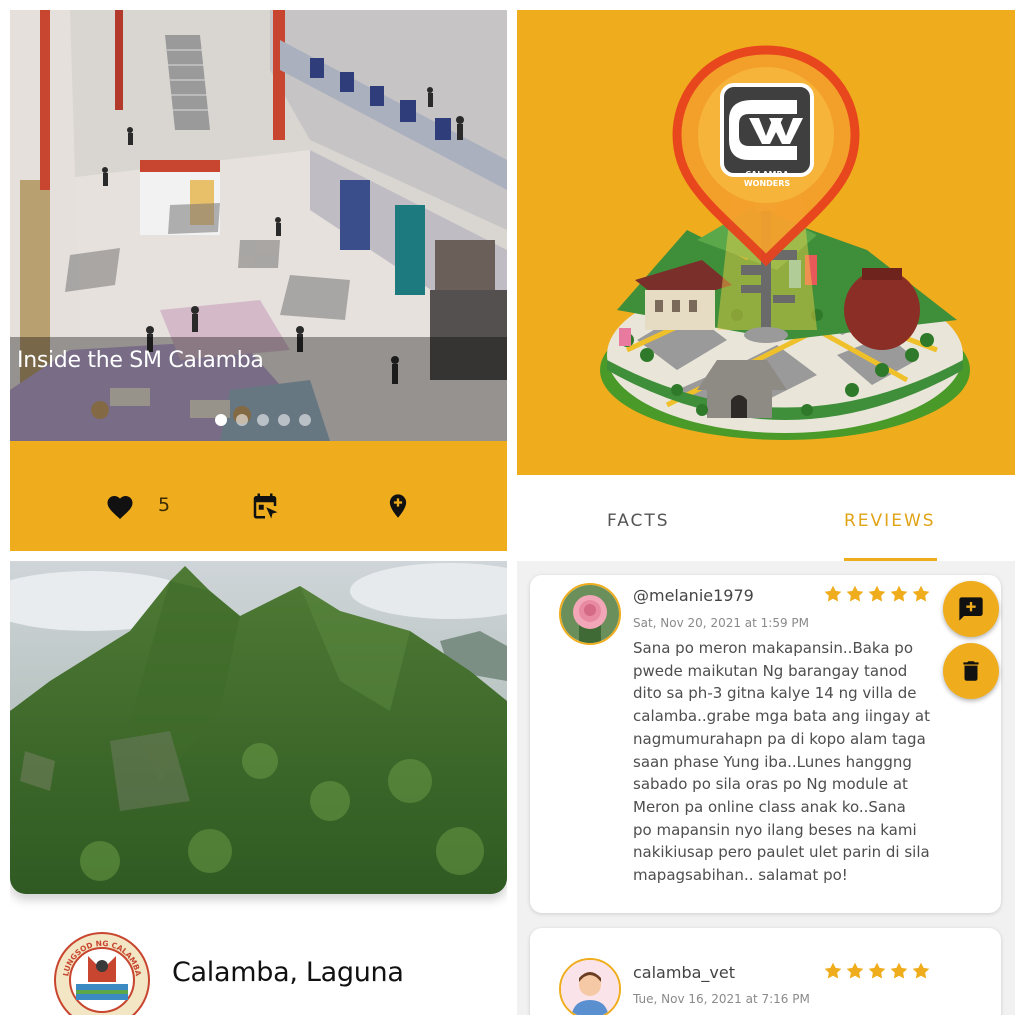 The height and width of the screenshot is (1024, 1024). I want to click on calamba-seal-logo: LUNGSOD NG CALAMBA, so click(102, 973).